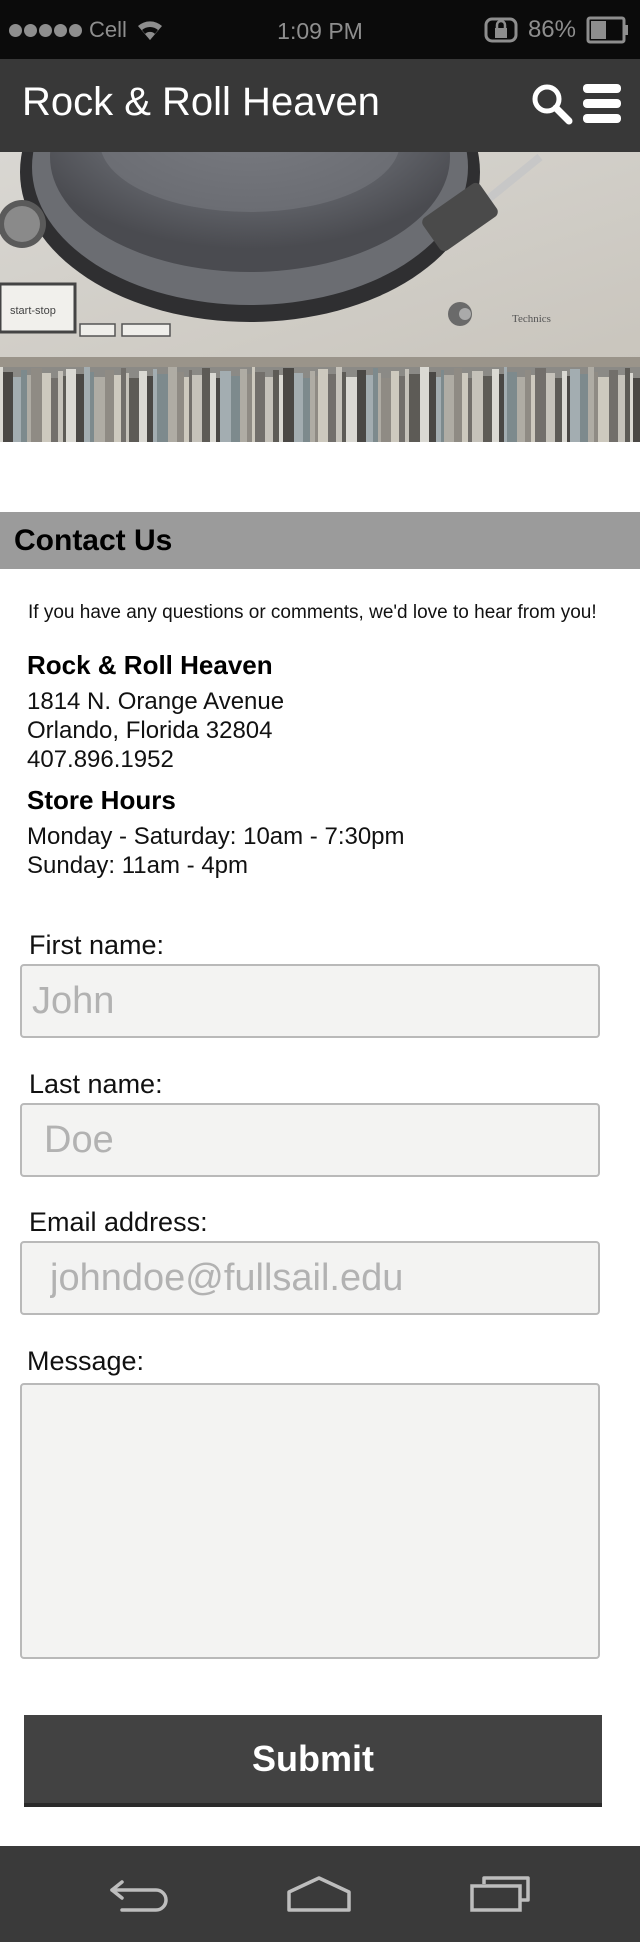 Image resolution: width=640 pixels, height=1942 pixels. I want to click on status-right: 86%, so click(557, 30).